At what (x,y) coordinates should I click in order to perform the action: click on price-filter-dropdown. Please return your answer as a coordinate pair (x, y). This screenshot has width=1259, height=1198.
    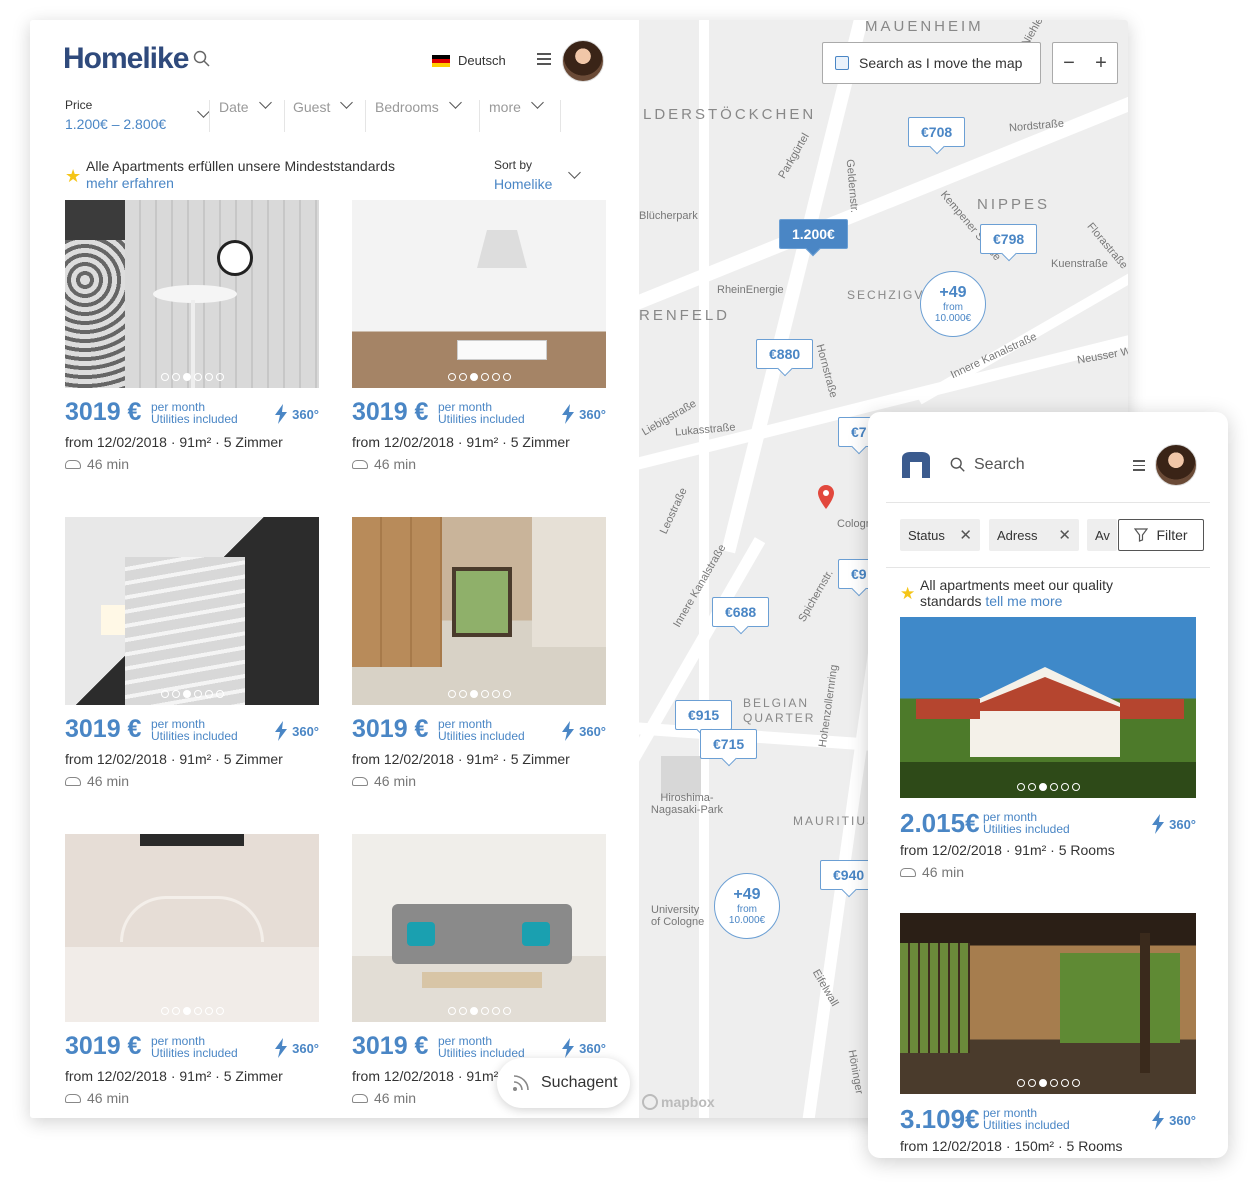
    Looking at the image, I should click on (198, 114).